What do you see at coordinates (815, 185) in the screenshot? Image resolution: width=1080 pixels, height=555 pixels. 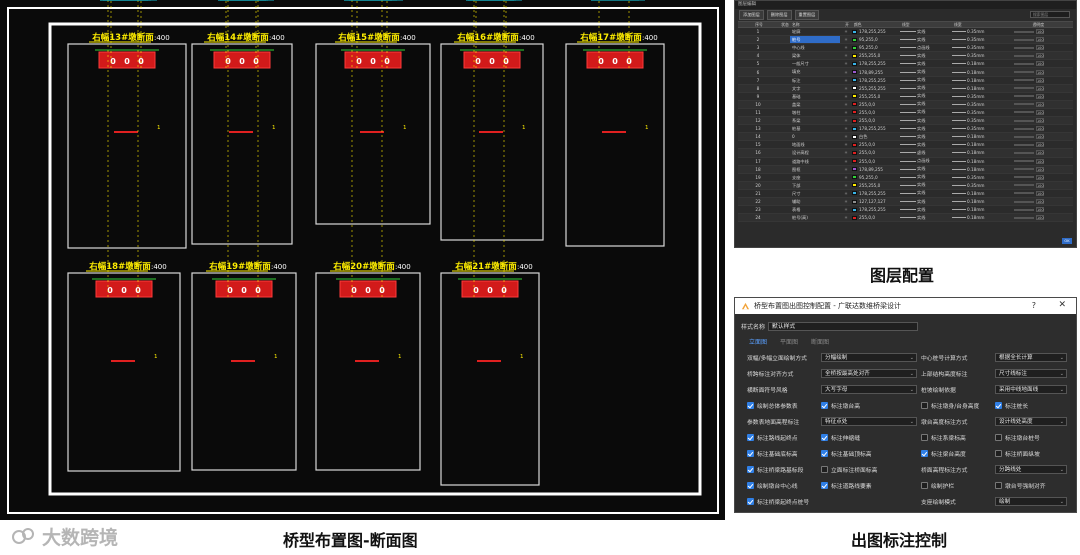 I see `layer-name: 下部` at bounding box center [815, 185].